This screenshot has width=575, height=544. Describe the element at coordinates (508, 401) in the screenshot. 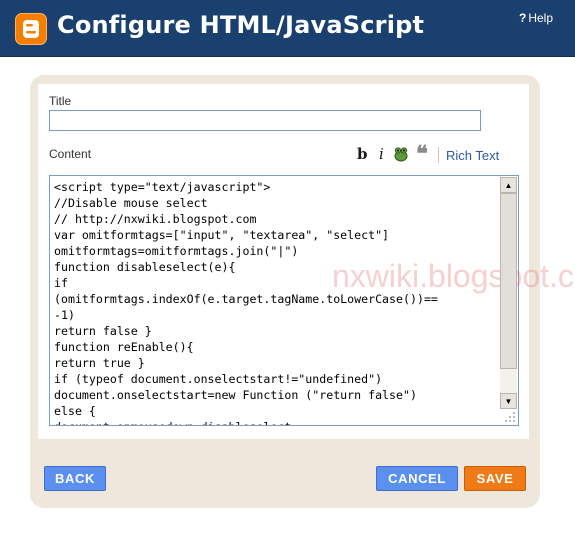

I see `scroll-down-icon: ▼` at that location.